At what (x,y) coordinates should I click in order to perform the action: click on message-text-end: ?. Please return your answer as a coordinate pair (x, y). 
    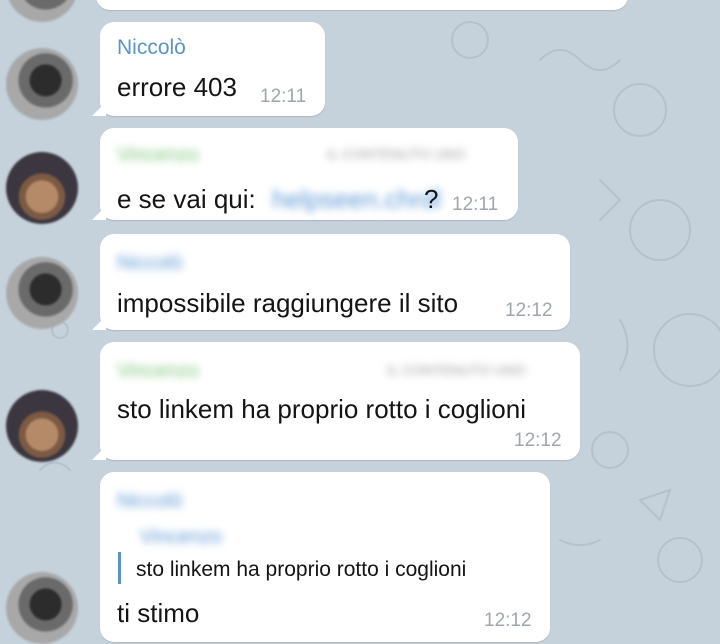
    Looking at the image, I should click on (431, 199).